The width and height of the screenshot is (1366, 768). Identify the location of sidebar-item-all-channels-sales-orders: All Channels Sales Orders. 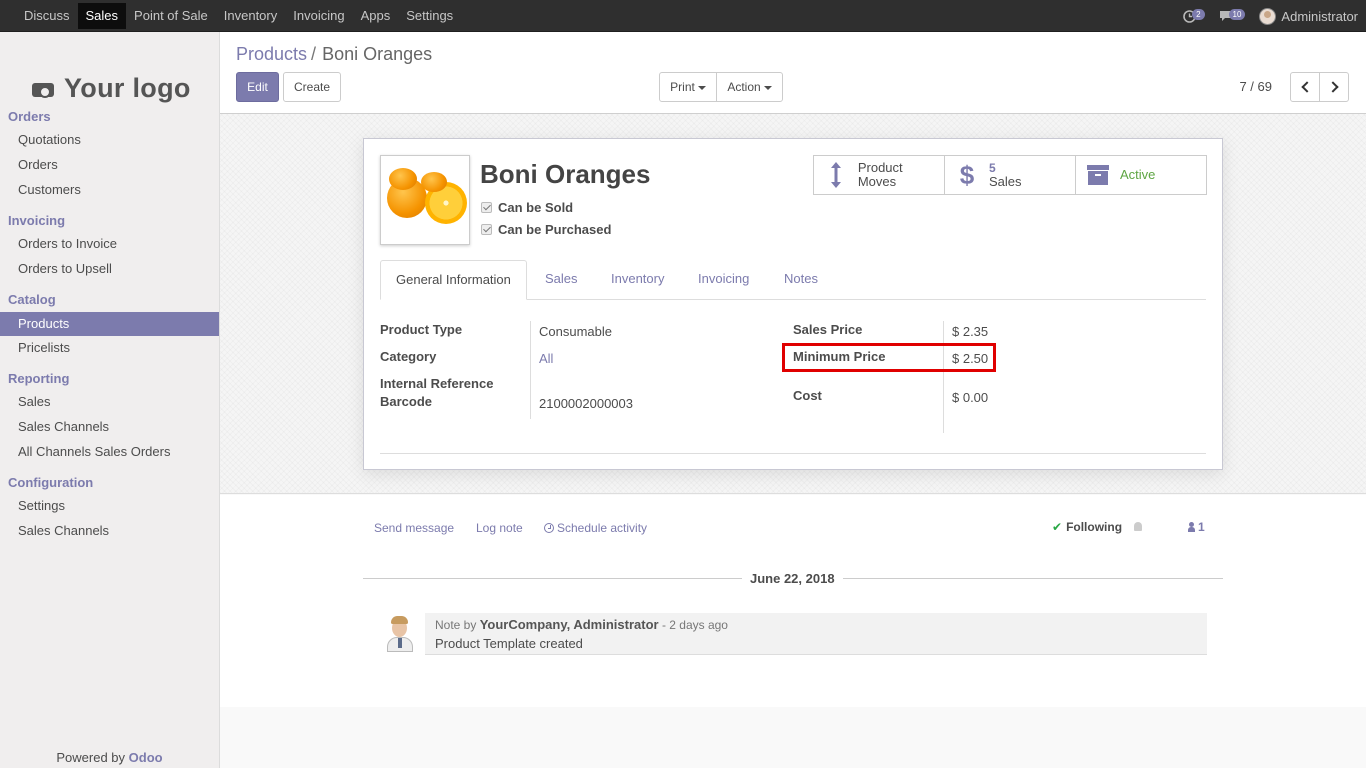
(109, 452).